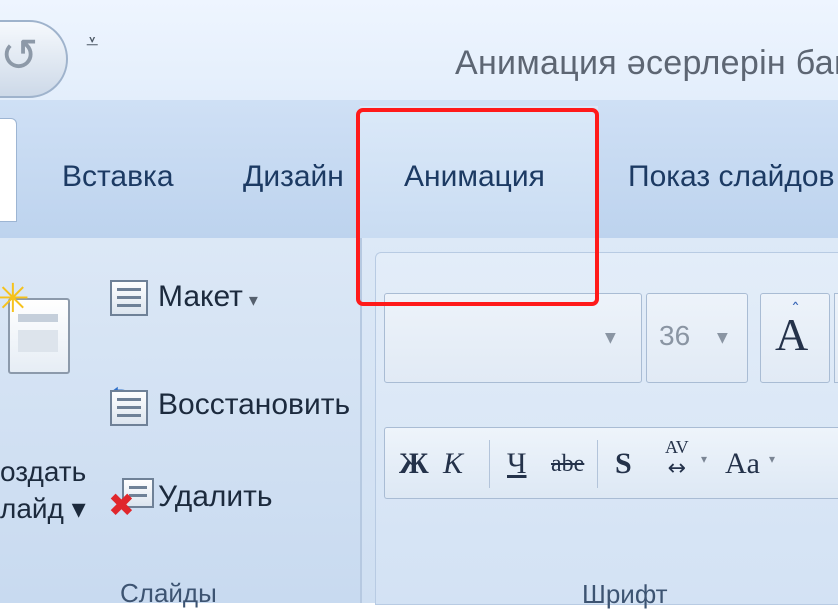  I want to click on character-spacing-label: AV, so click(677, 447).